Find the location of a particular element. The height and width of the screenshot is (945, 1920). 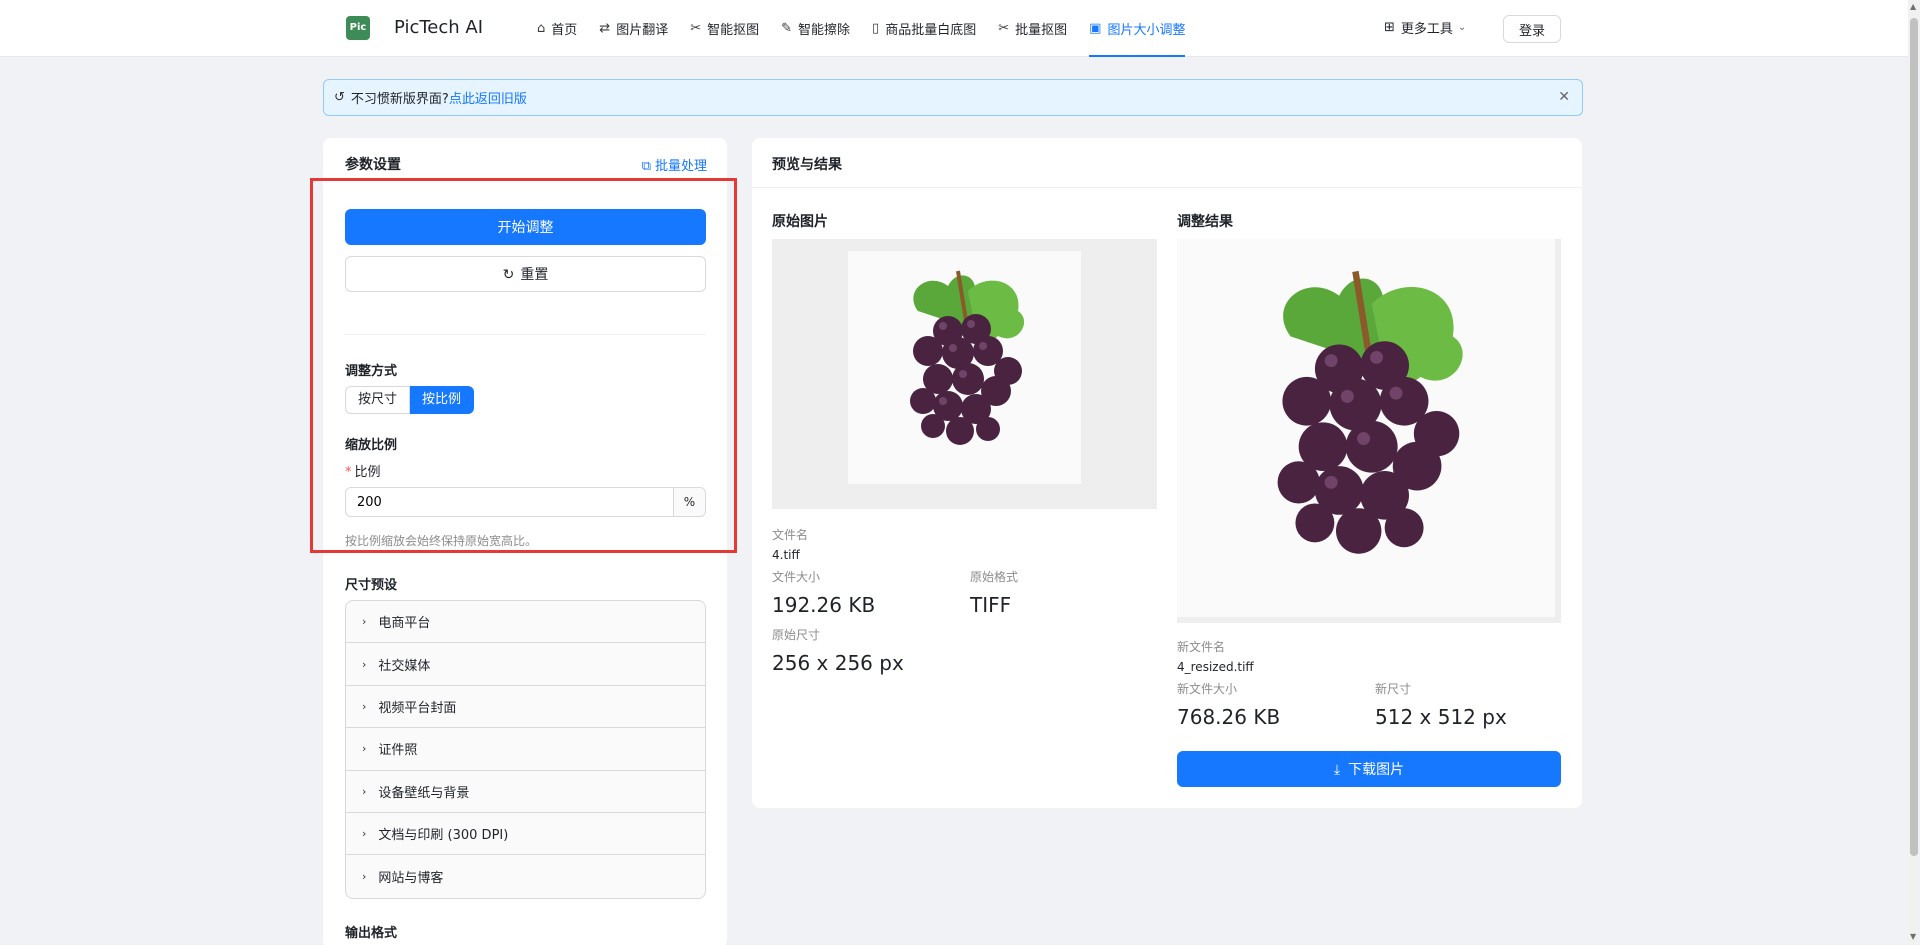

ratio-input is located at coordinates (509, 502).